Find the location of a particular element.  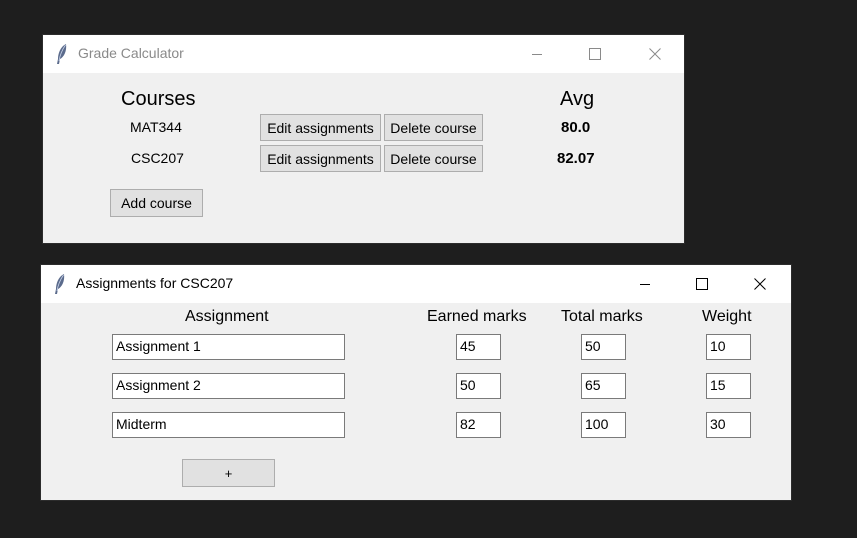

weight-field: 30 is located at coordinates (728, 425).